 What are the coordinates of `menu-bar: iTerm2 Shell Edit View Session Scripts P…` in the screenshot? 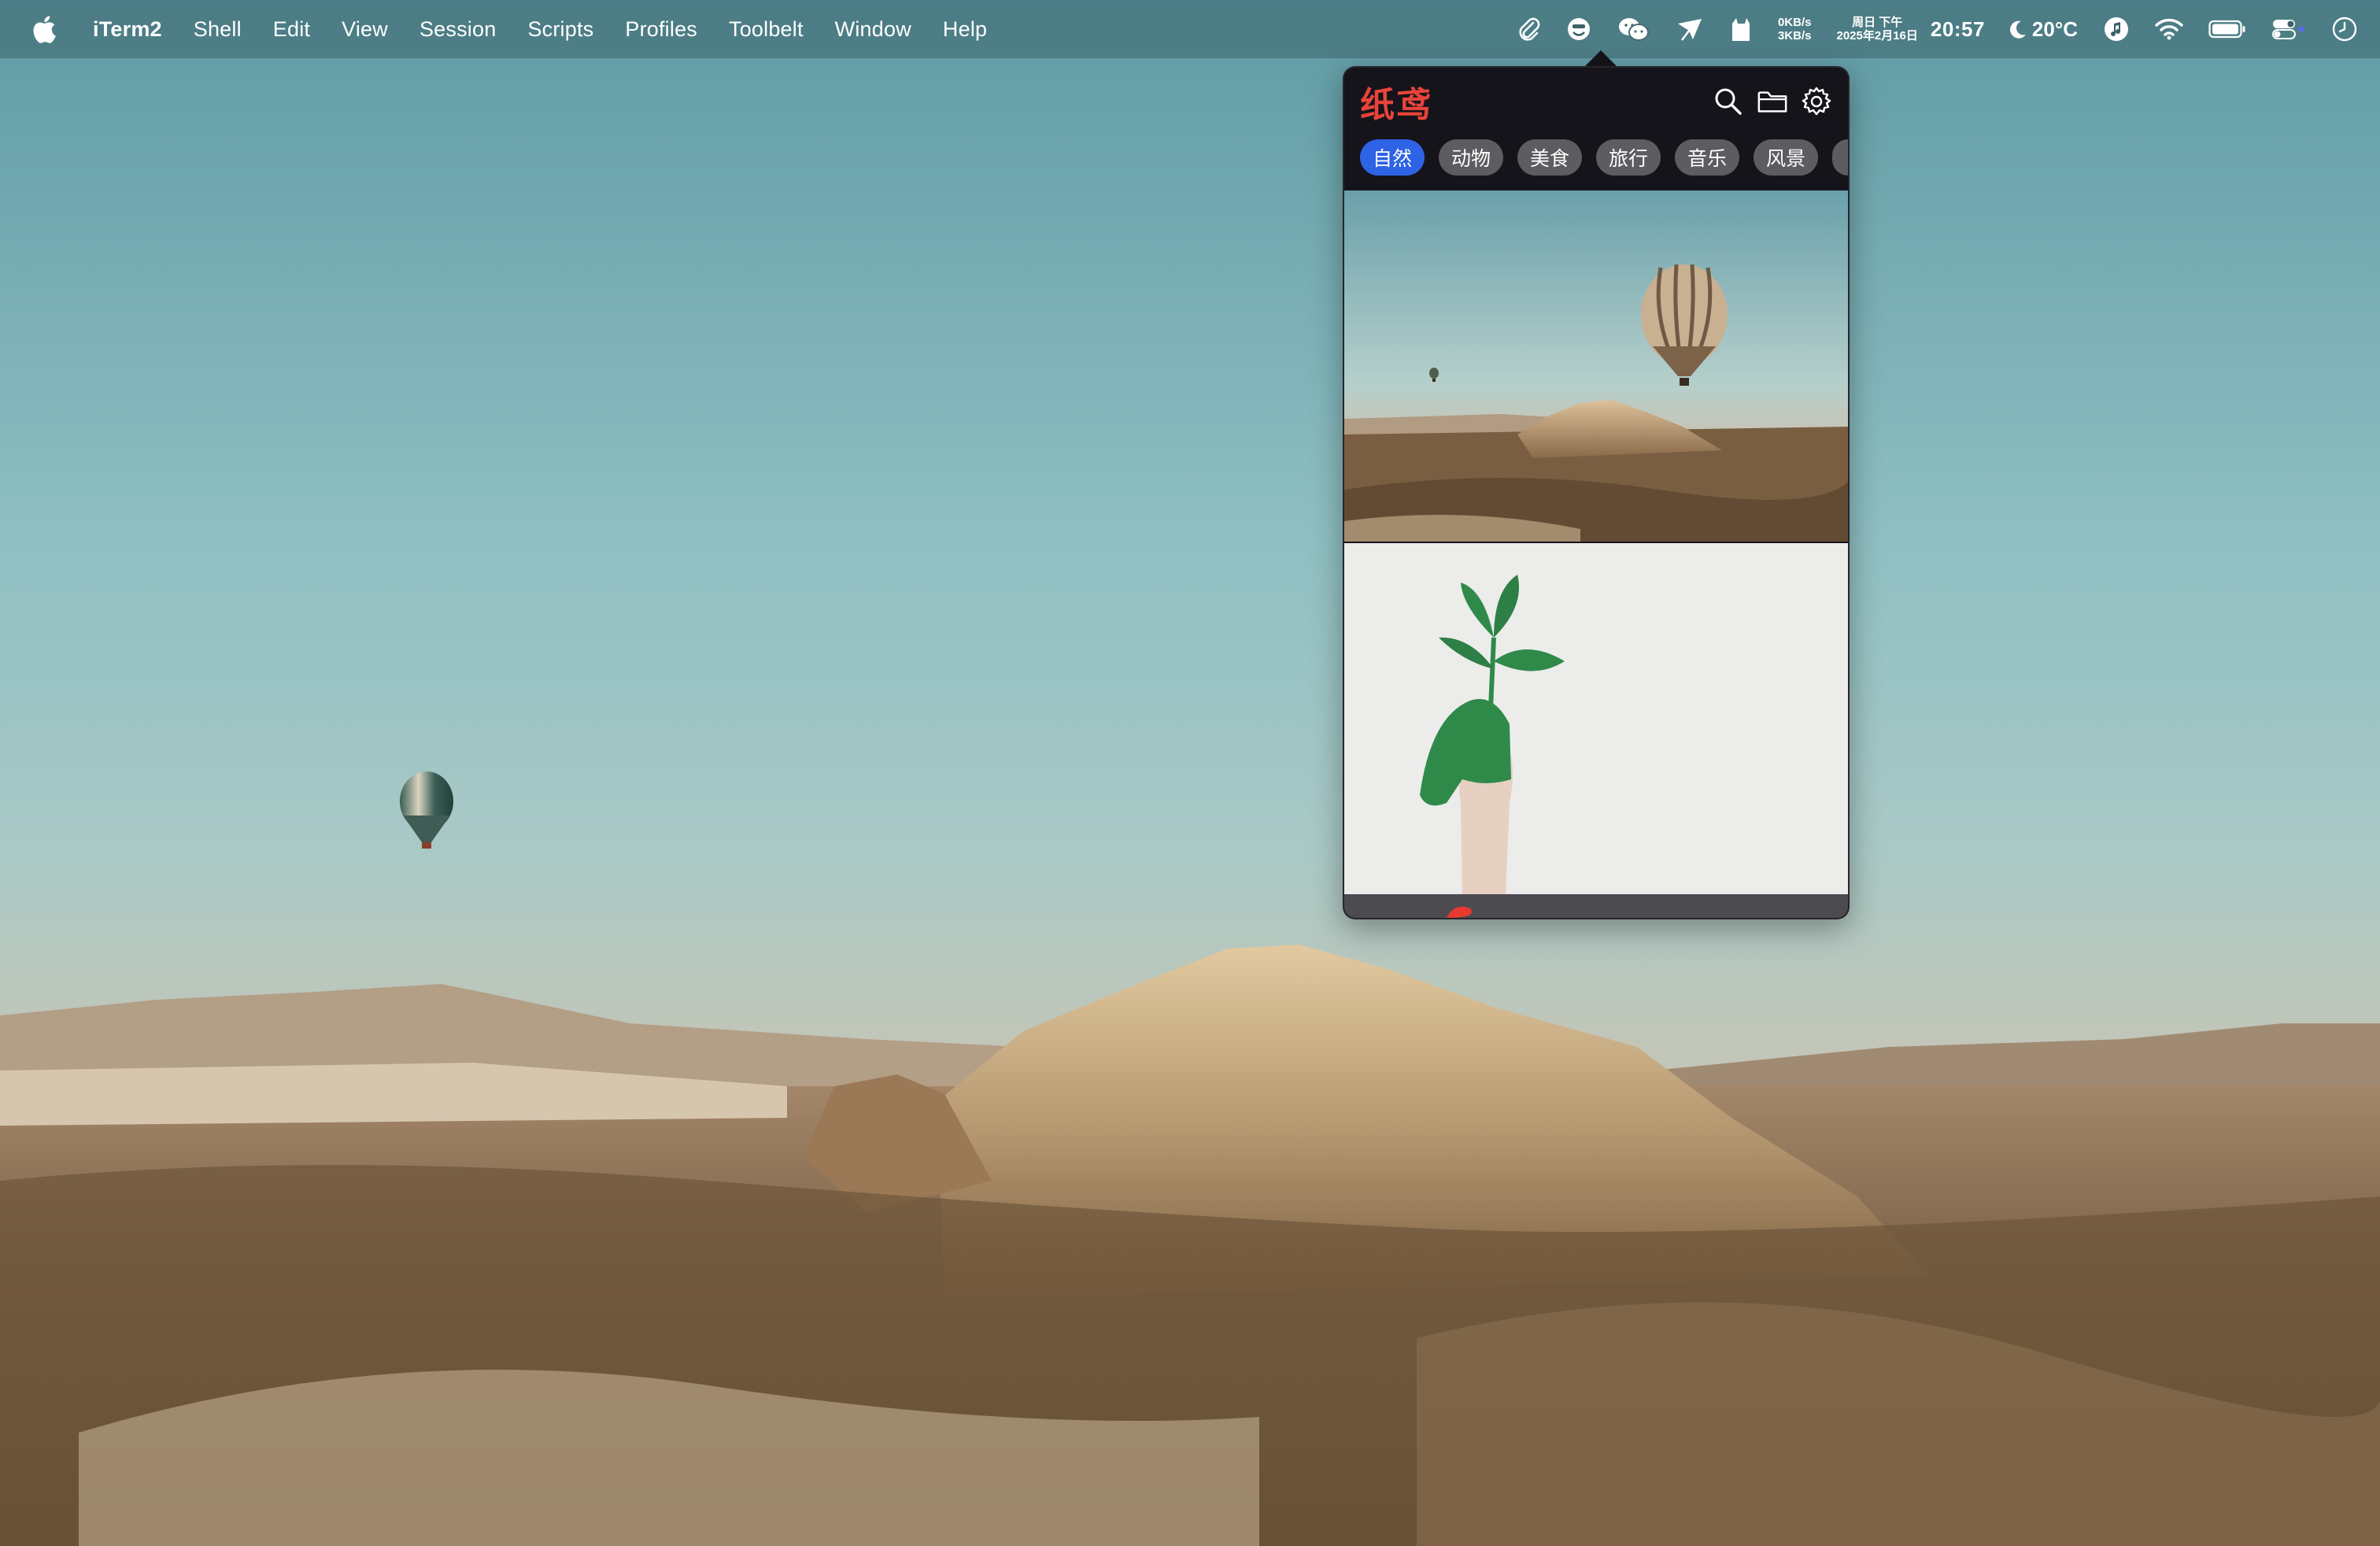 It's located at (1190, 29).